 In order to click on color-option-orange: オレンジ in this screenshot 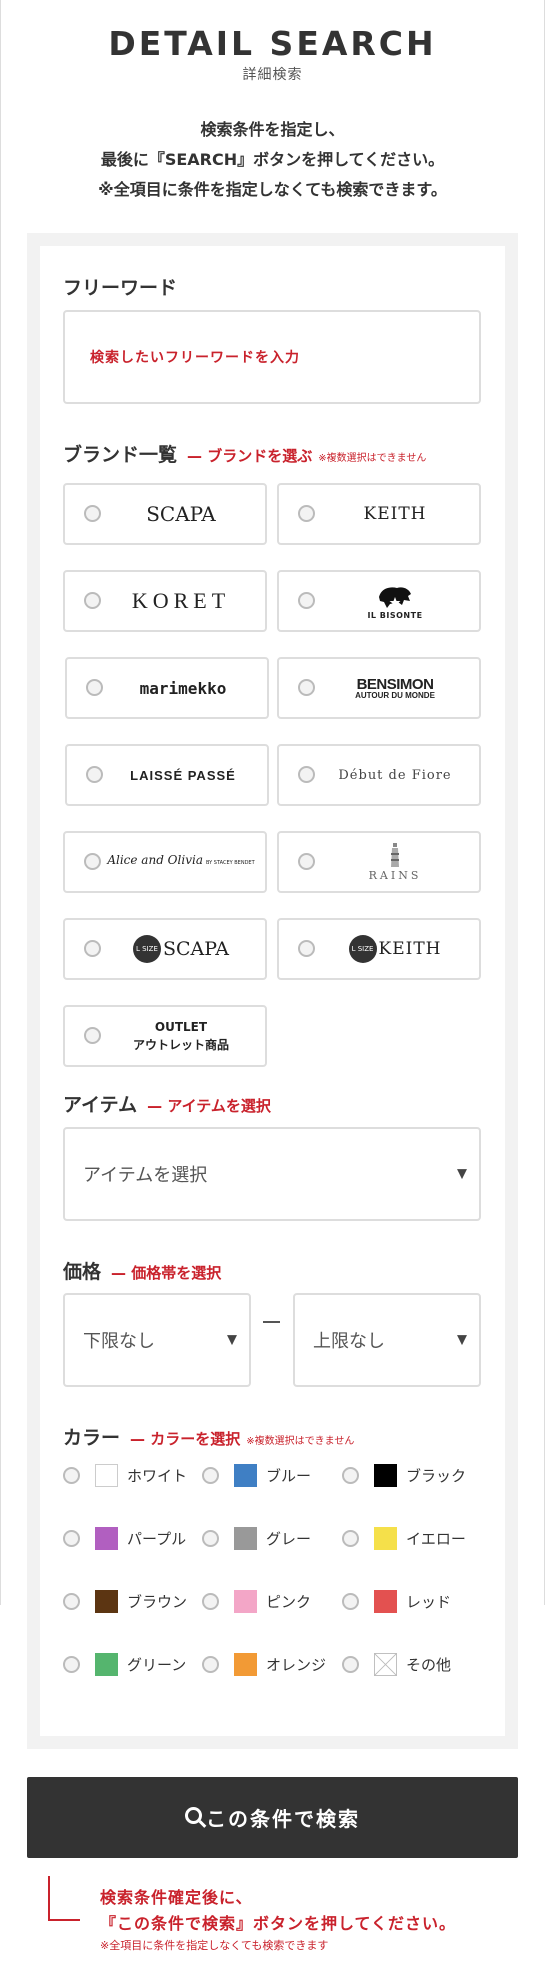, I will do `click(264, 1664)`.